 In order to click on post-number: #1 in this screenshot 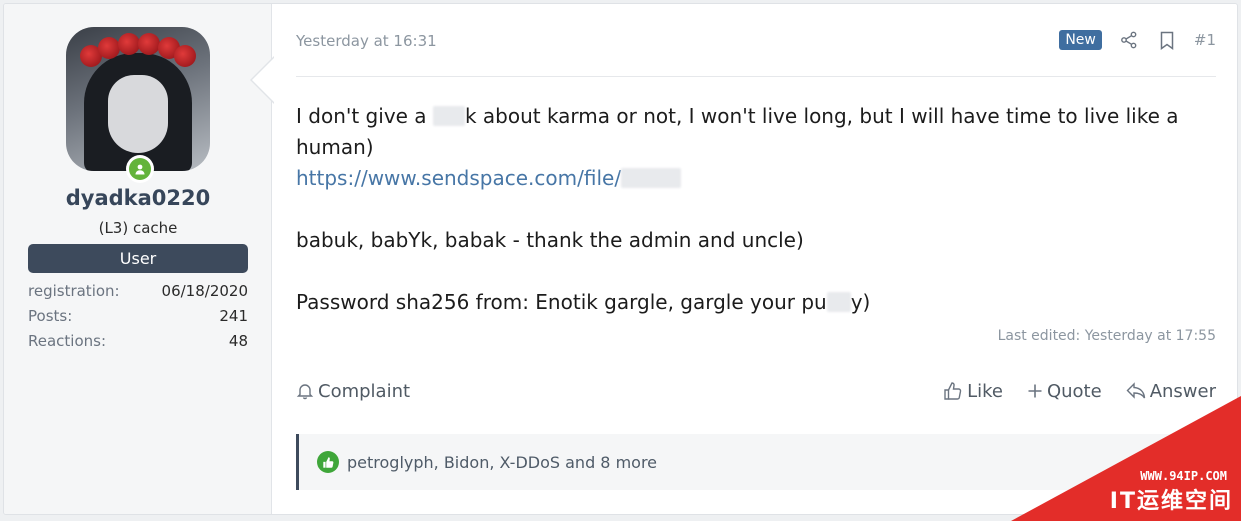, I will do `click(1205, 40)`.